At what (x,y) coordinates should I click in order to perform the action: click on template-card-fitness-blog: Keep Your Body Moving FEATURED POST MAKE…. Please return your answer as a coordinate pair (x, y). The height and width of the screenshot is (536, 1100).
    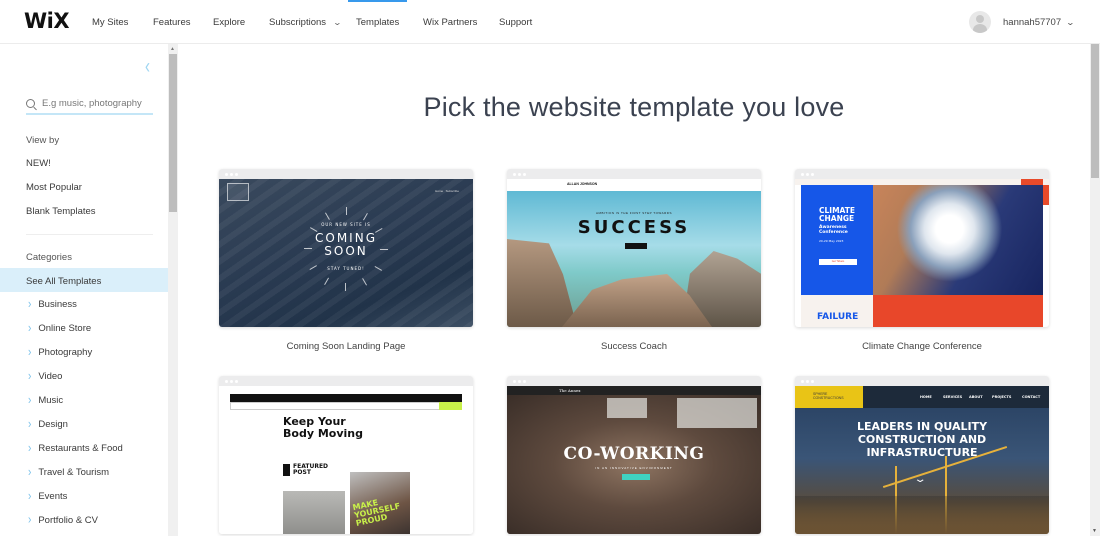
    Looking at the image, I should click on (346, 455).